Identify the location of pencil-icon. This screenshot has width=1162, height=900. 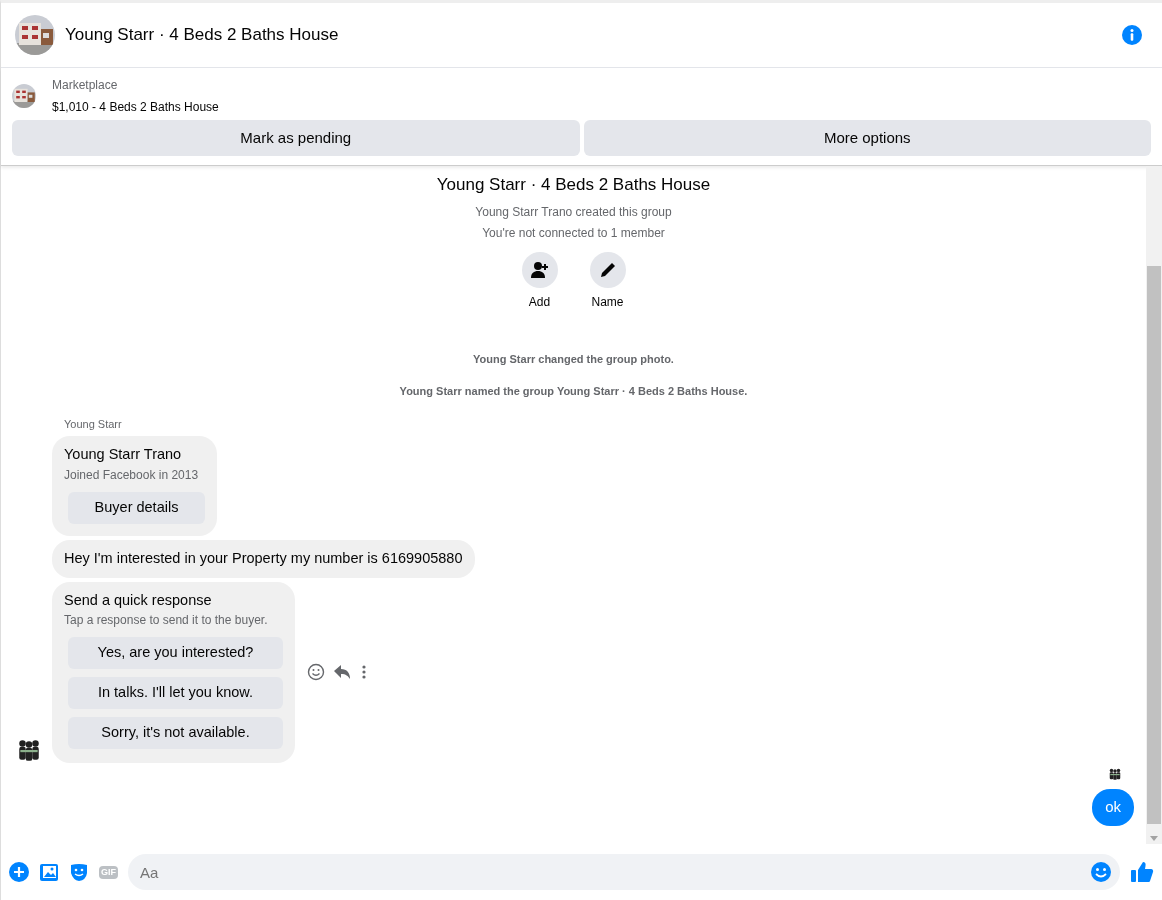
(607, 269).